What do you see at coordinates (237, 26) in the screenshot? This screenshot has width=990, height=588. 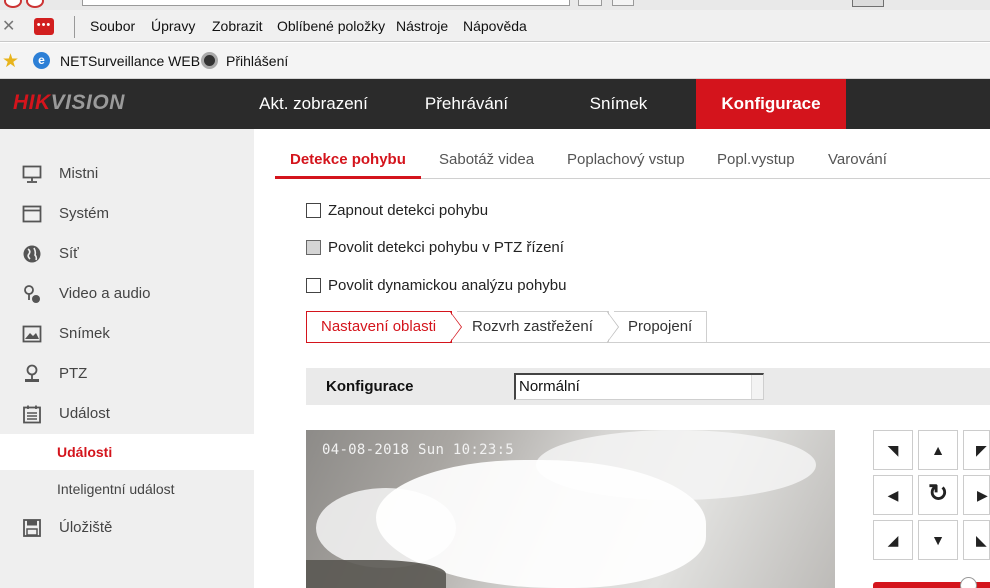 I see `menu-view: Zobrazit` at bounding box center [237, 26].